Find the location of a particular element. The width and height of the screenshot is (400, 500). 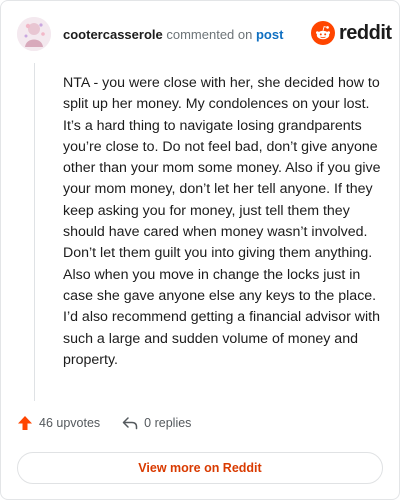

avatar-icon is located at coordinates (34, 34).